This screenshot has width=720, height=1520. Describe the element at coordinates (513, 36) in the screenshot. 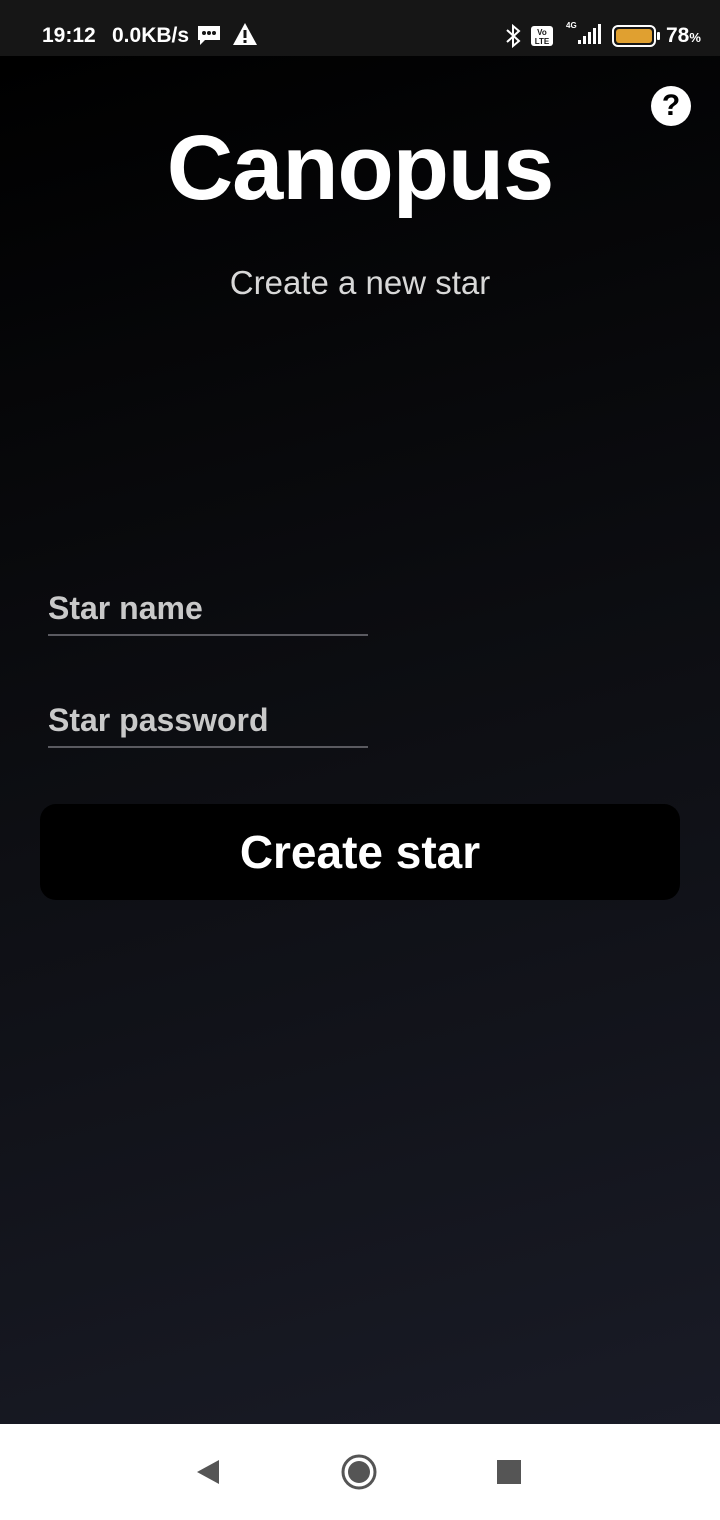

I see `bluetooth-icon` at that location.